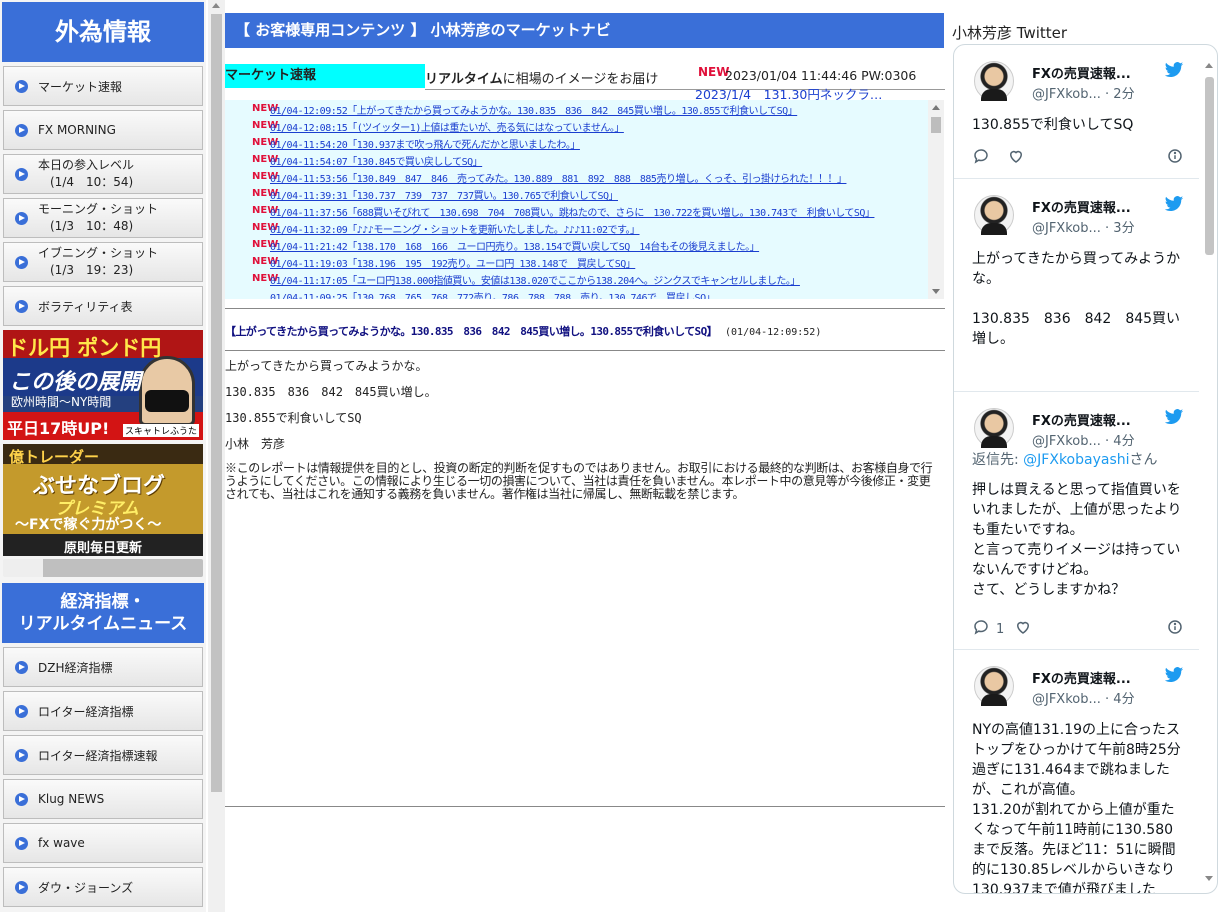 The image size is (1220, 912). Describe the element at coordinates (103, 755) in the screenshot. I see `sidebar-item-reuters-flash: ロイター経済指標速報` at that location.